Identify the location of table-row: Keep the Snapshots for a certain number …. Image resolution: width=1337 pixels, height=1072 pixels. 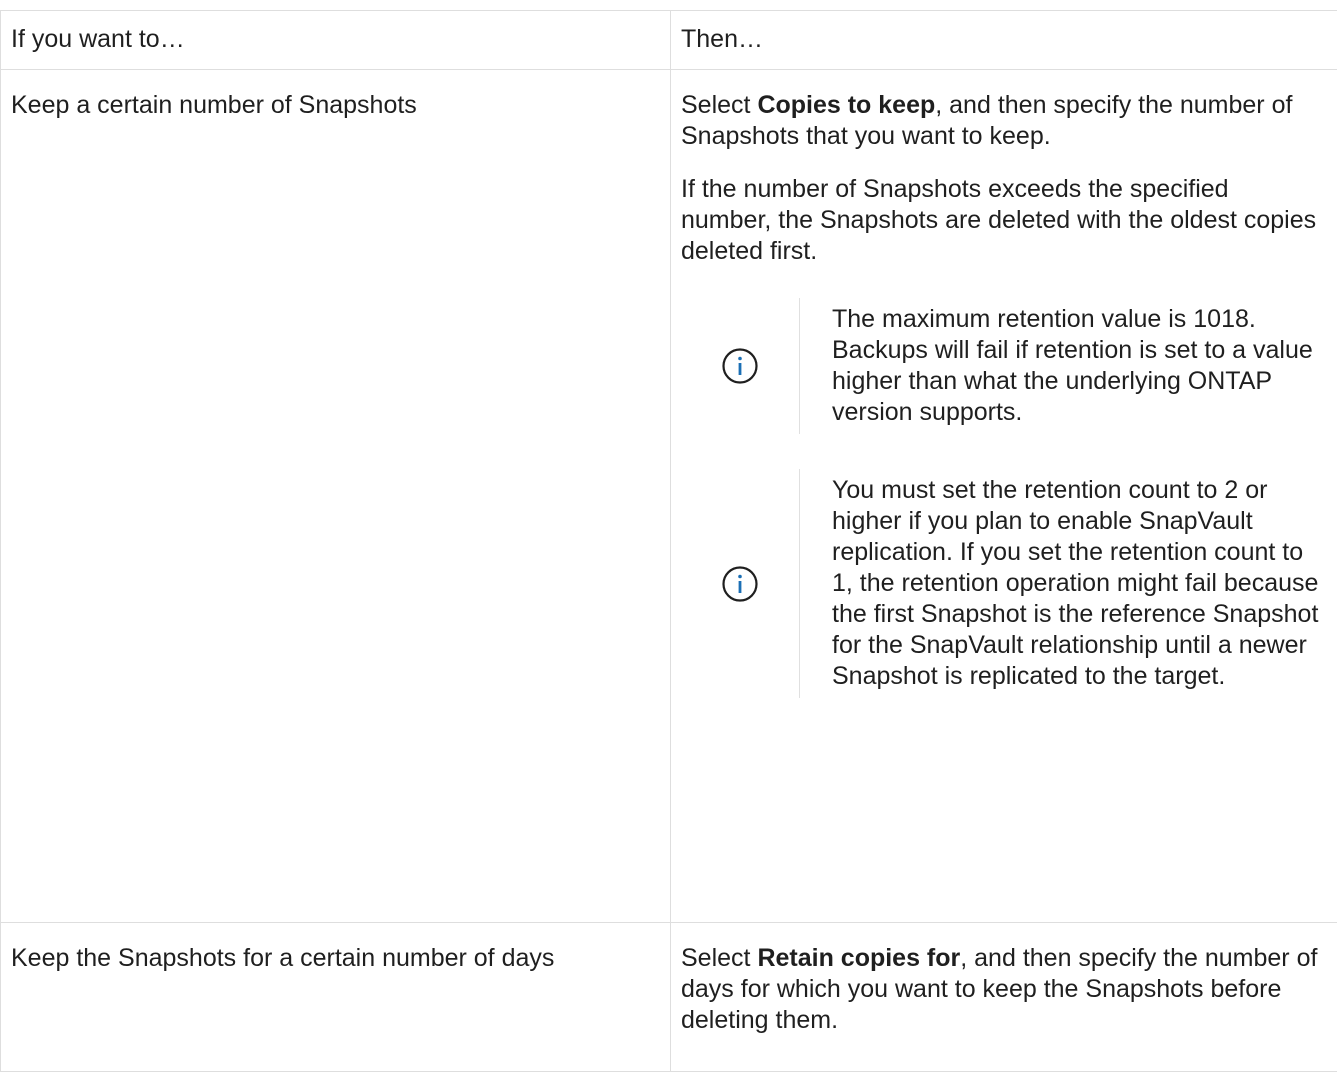
(669, 997).